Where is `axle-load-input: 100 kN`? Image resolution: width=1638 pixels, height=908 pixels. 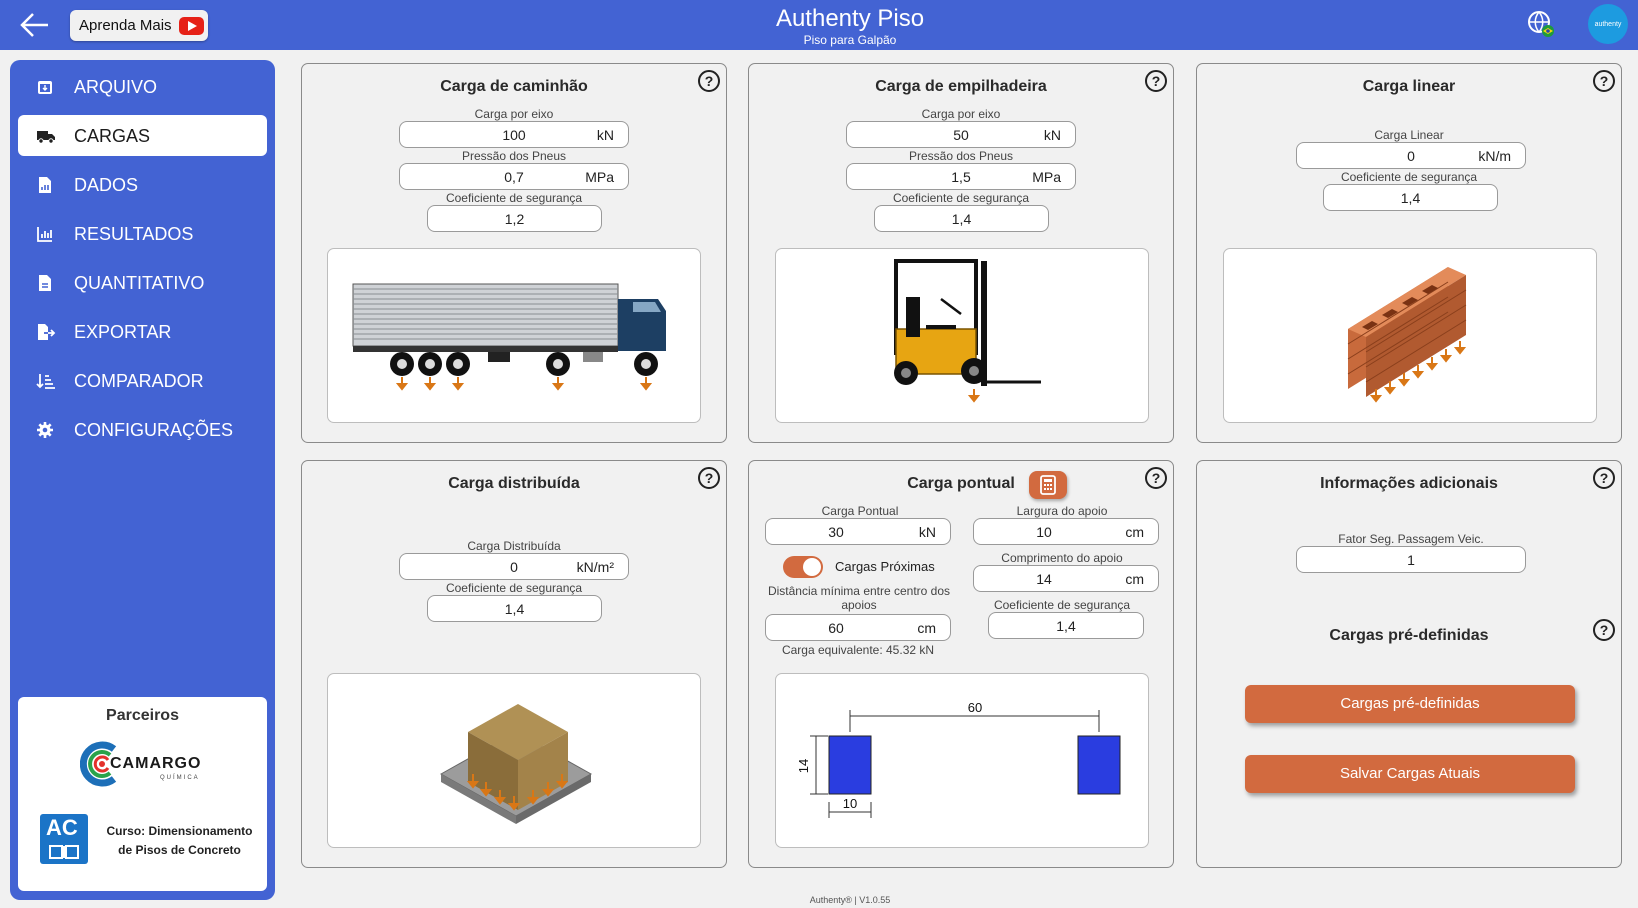
axle-load-input: 100 kN is located at coordinates (514, 134).